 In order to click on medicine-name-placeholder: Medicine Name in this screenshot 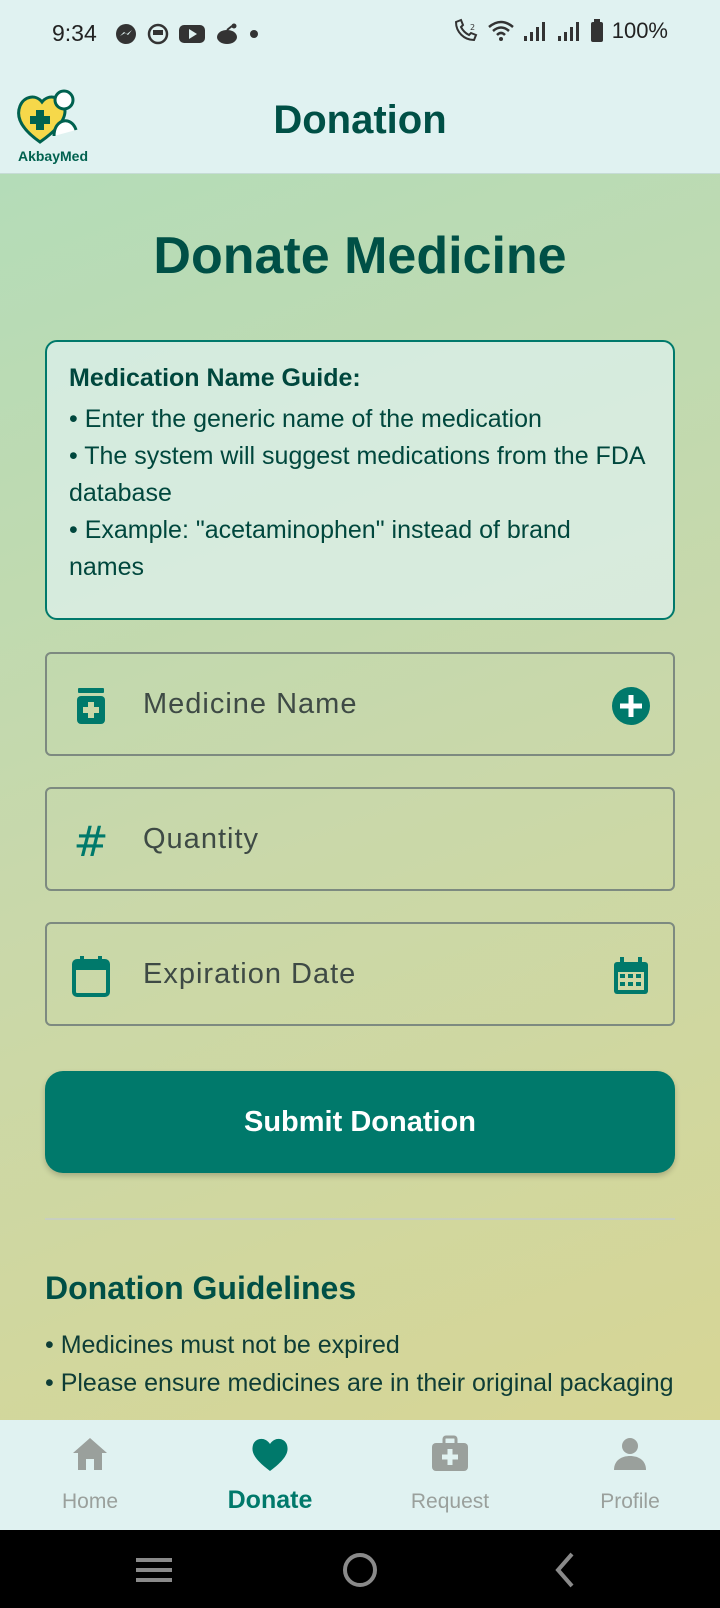, I will do `click(250, 704)`.